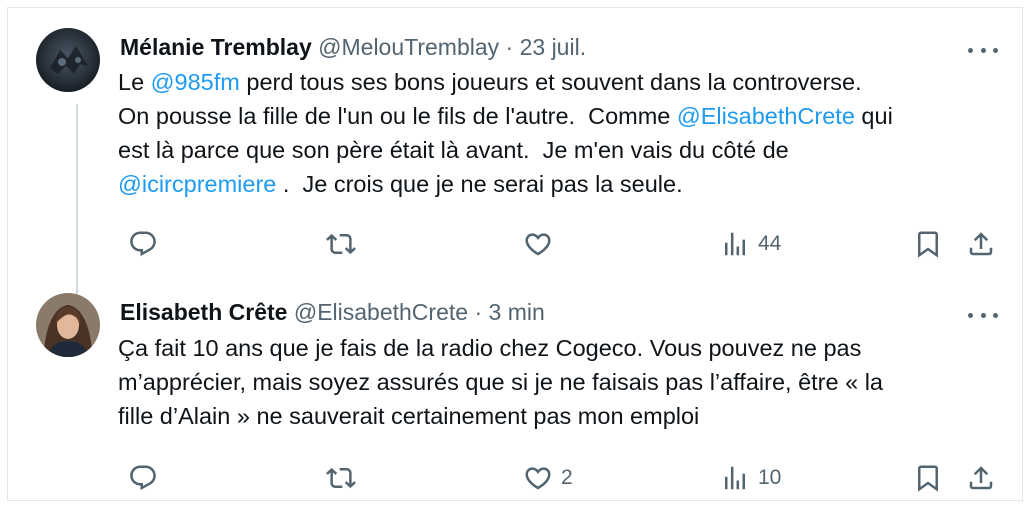 This screenshot has height=508, width=1030. I want to click on mention-link: @icircpremiere, so click(197, 184).